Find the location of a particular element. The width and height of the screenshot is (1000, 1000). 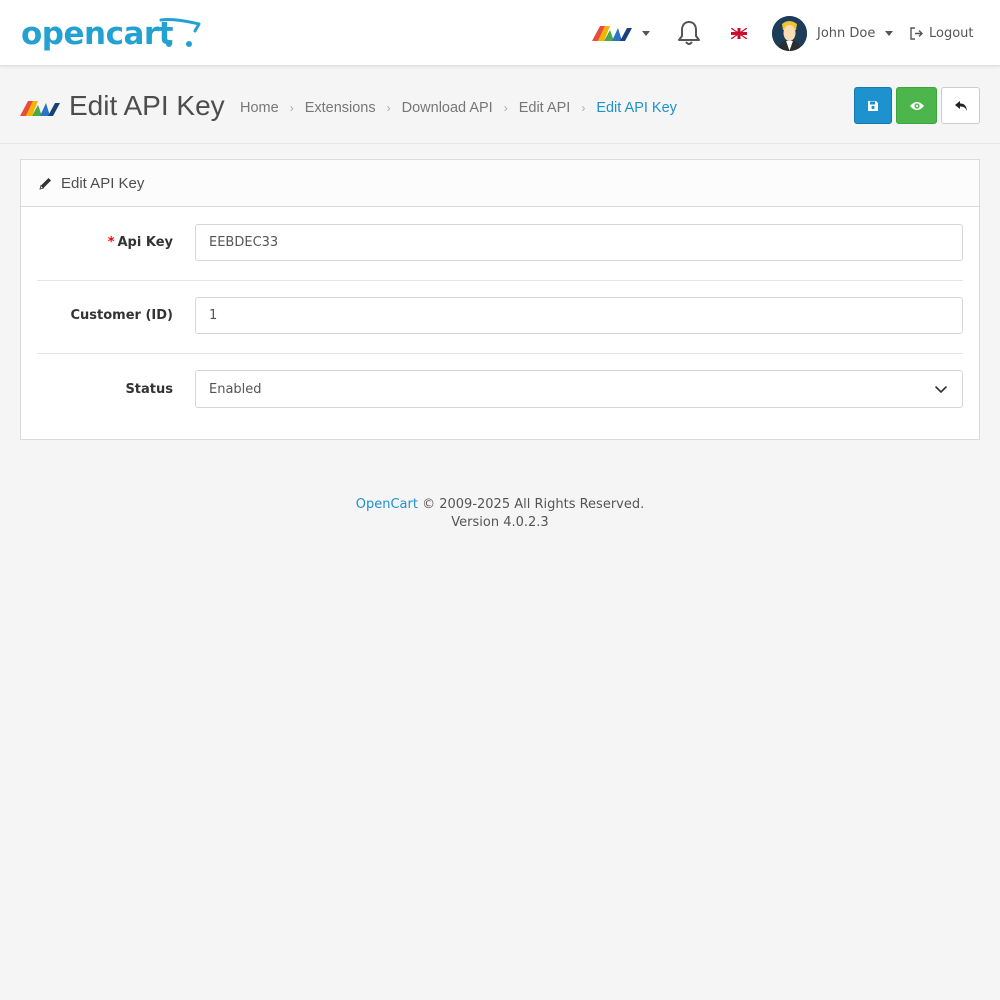

user-menu-dropdown: John Doe is located at coordinates (833, 33).